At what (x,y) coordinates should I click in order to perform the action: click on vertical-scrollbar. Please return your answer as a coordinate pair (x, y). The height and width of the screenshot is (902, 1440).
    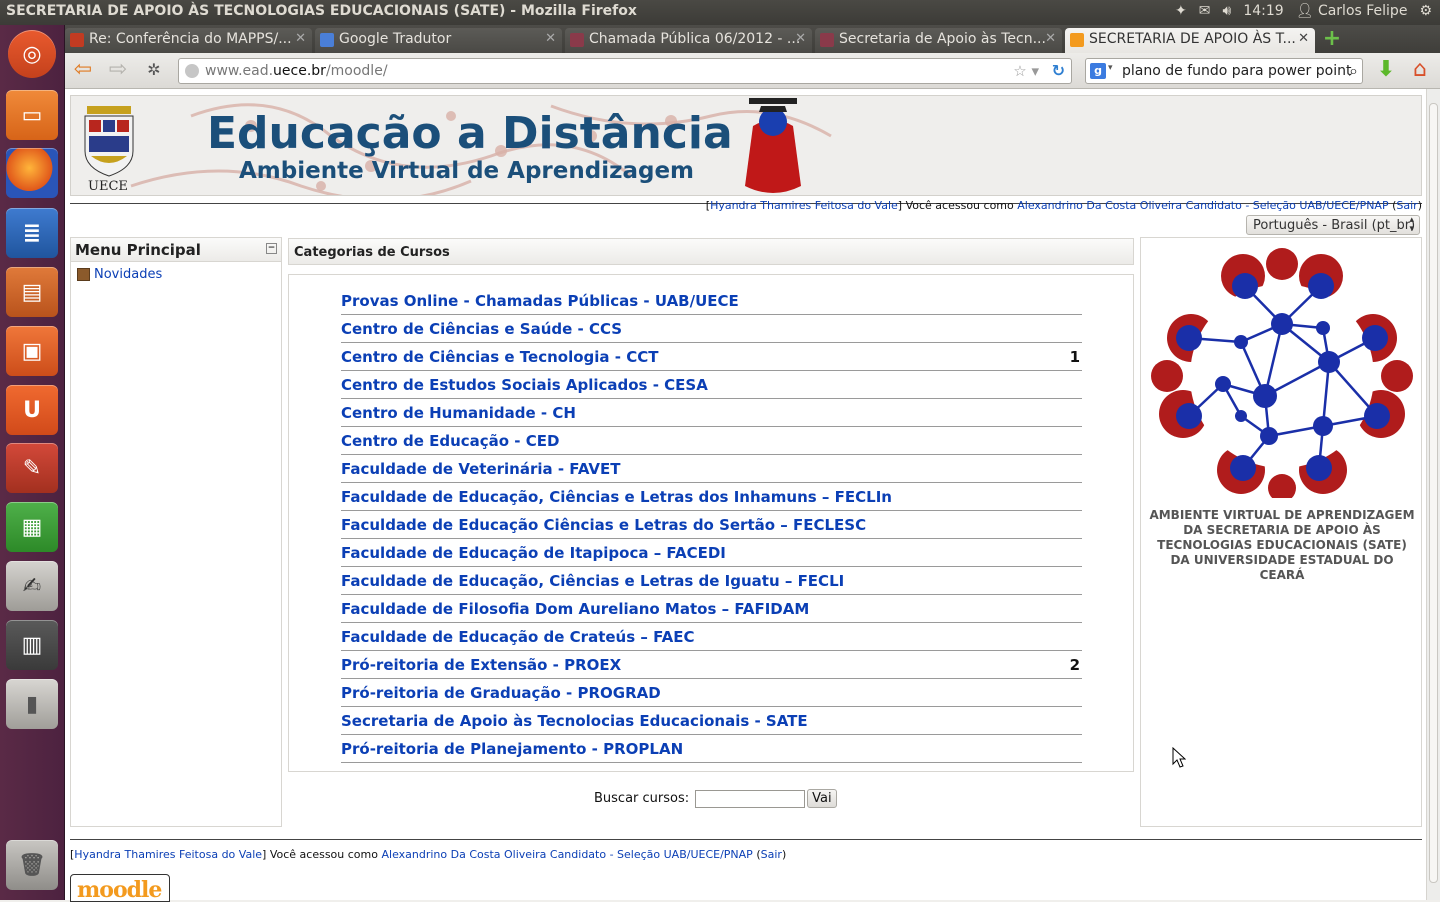
    Looking at the image, I should click on (1433, 494).